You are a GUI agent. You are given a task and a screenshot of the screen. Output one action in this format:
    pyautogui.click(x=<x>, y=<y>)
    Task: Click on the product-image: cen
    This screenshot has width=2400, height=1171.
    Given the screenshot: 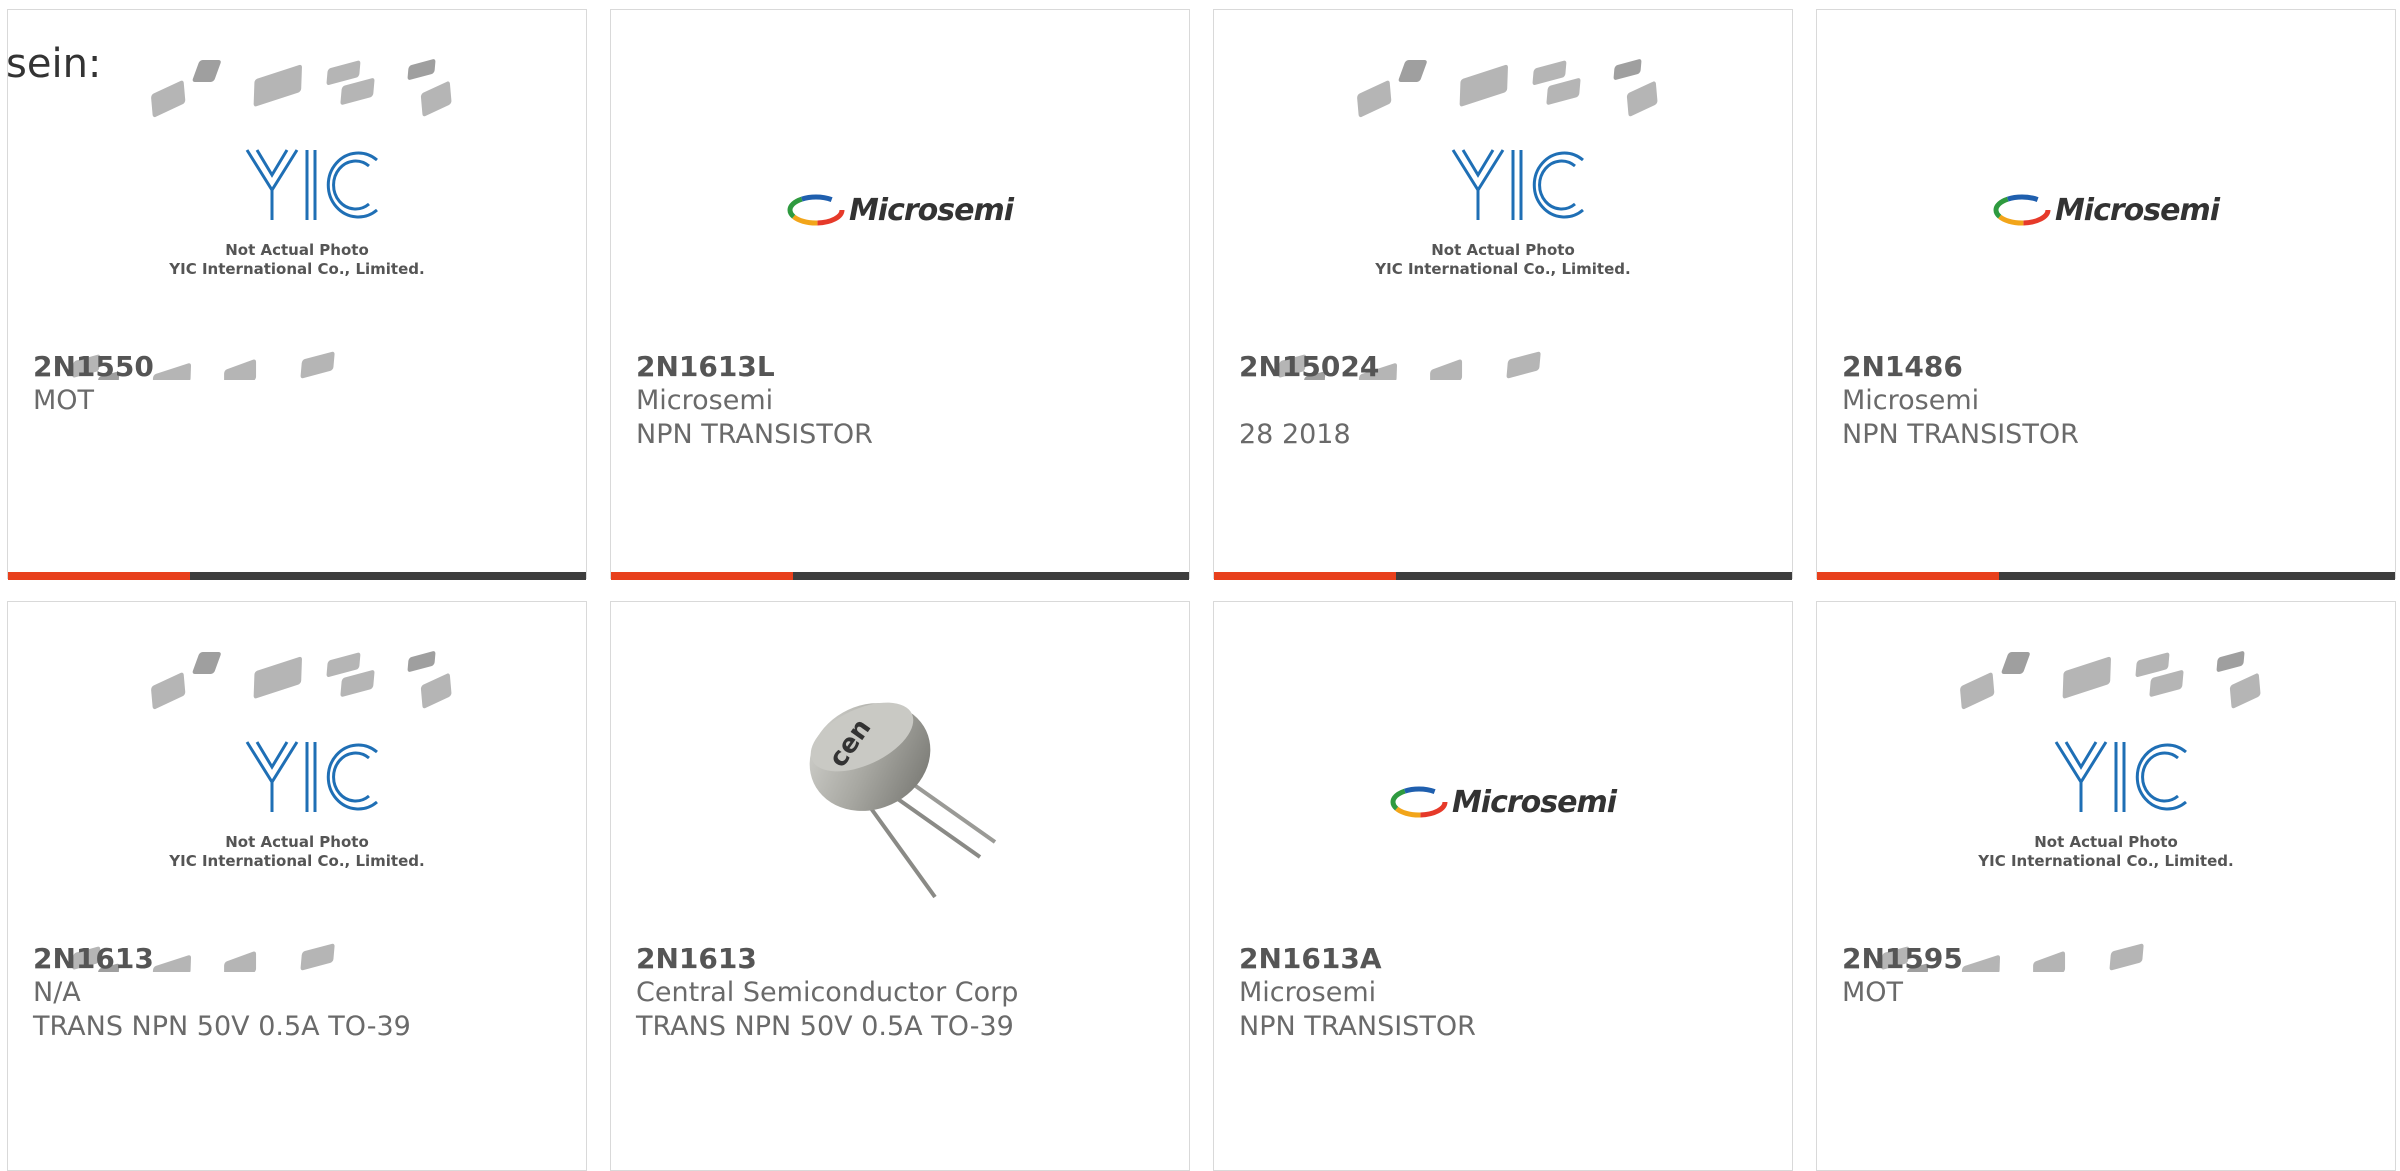 What is the action you would take?
    pyautogui.click(x=900, y=802)
    